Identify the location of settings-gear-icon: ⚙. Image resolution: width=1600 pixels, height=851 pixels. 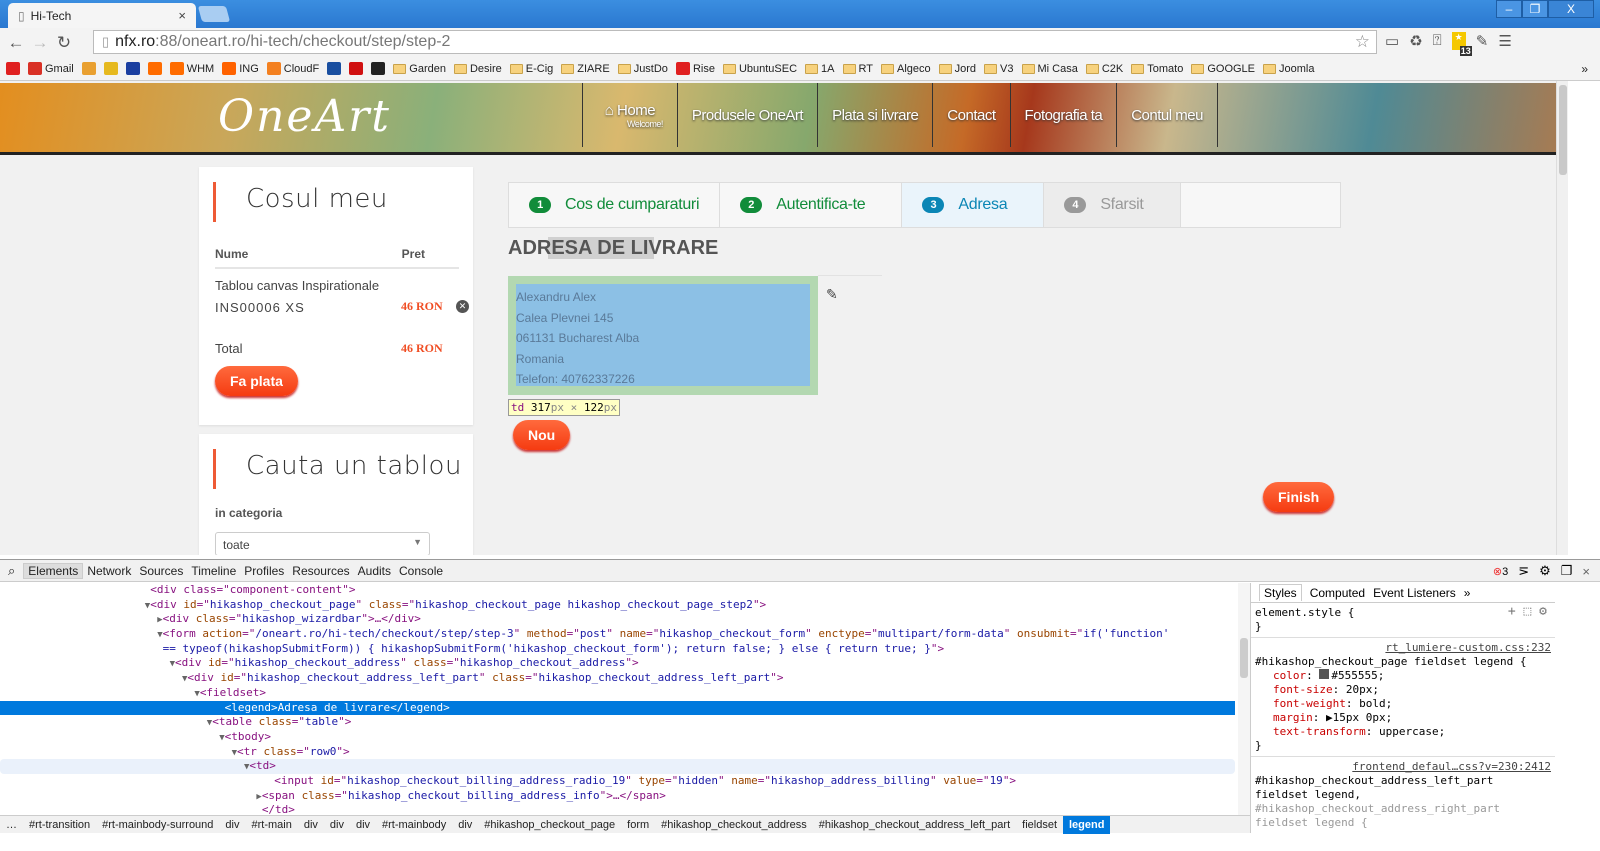
(1545, 571).